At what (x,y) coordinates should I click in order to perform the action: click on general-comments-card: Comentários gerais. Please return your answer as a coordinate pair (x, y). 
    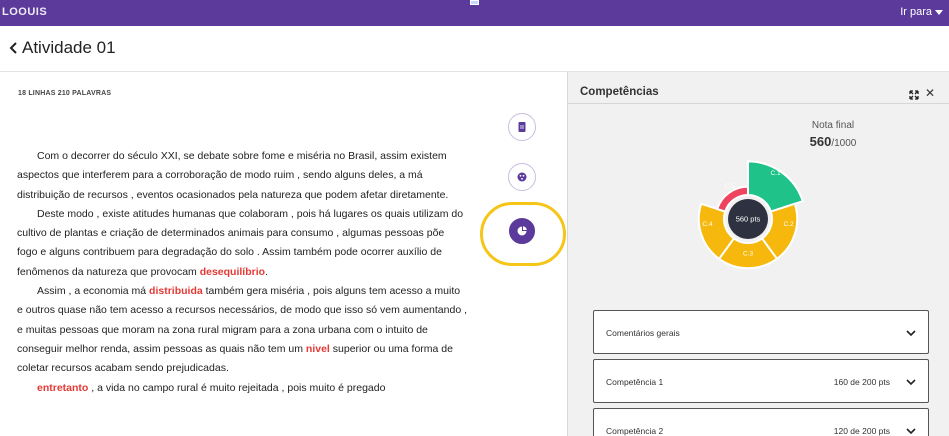
    Looking at the image, I should click on (761, 332).